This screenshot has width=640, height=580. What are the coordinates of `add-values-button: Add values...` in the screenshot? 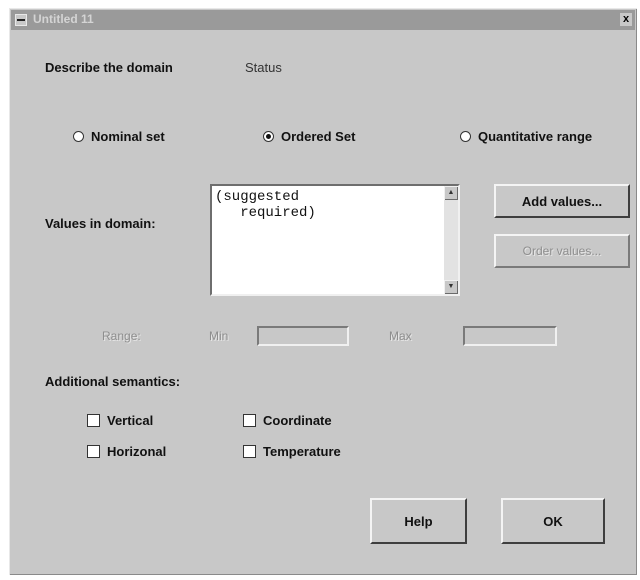 It's located at (562, 201).